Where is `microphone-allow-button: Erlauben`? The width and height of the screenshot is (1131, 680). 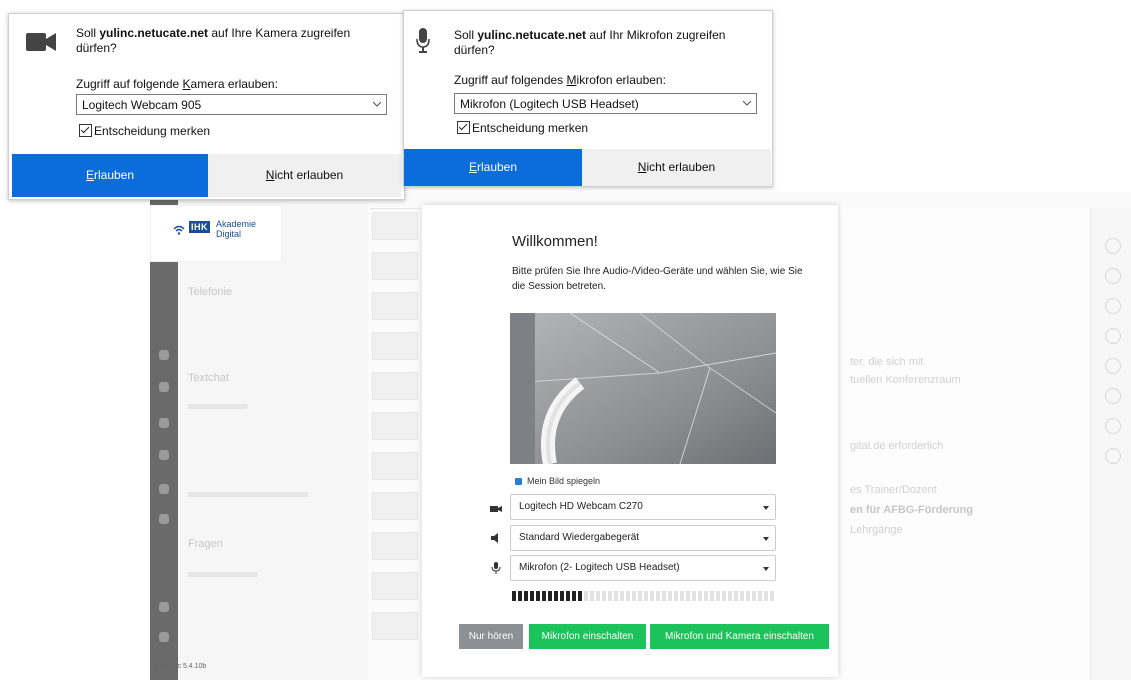
microphone-allow-button: Erlauben is located at coordinates (493, 167).